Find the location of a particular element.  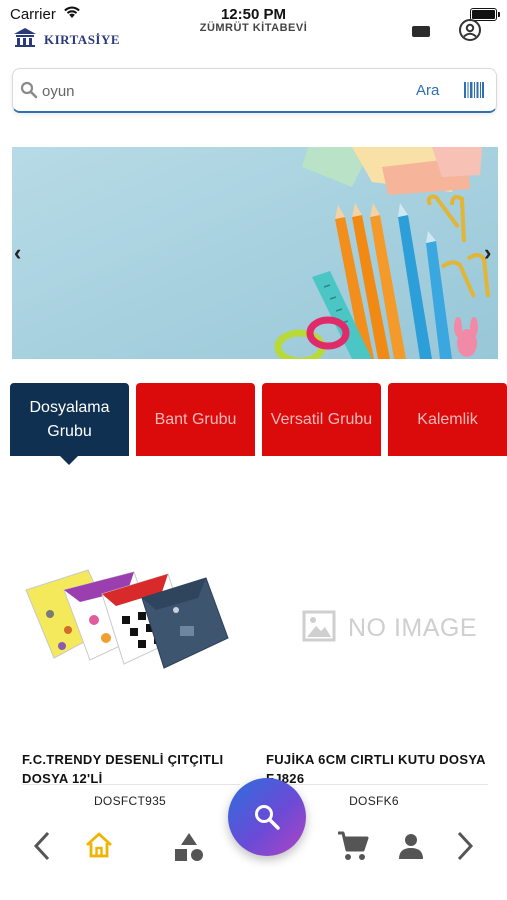

product-image is located at coordinates (130, 625).